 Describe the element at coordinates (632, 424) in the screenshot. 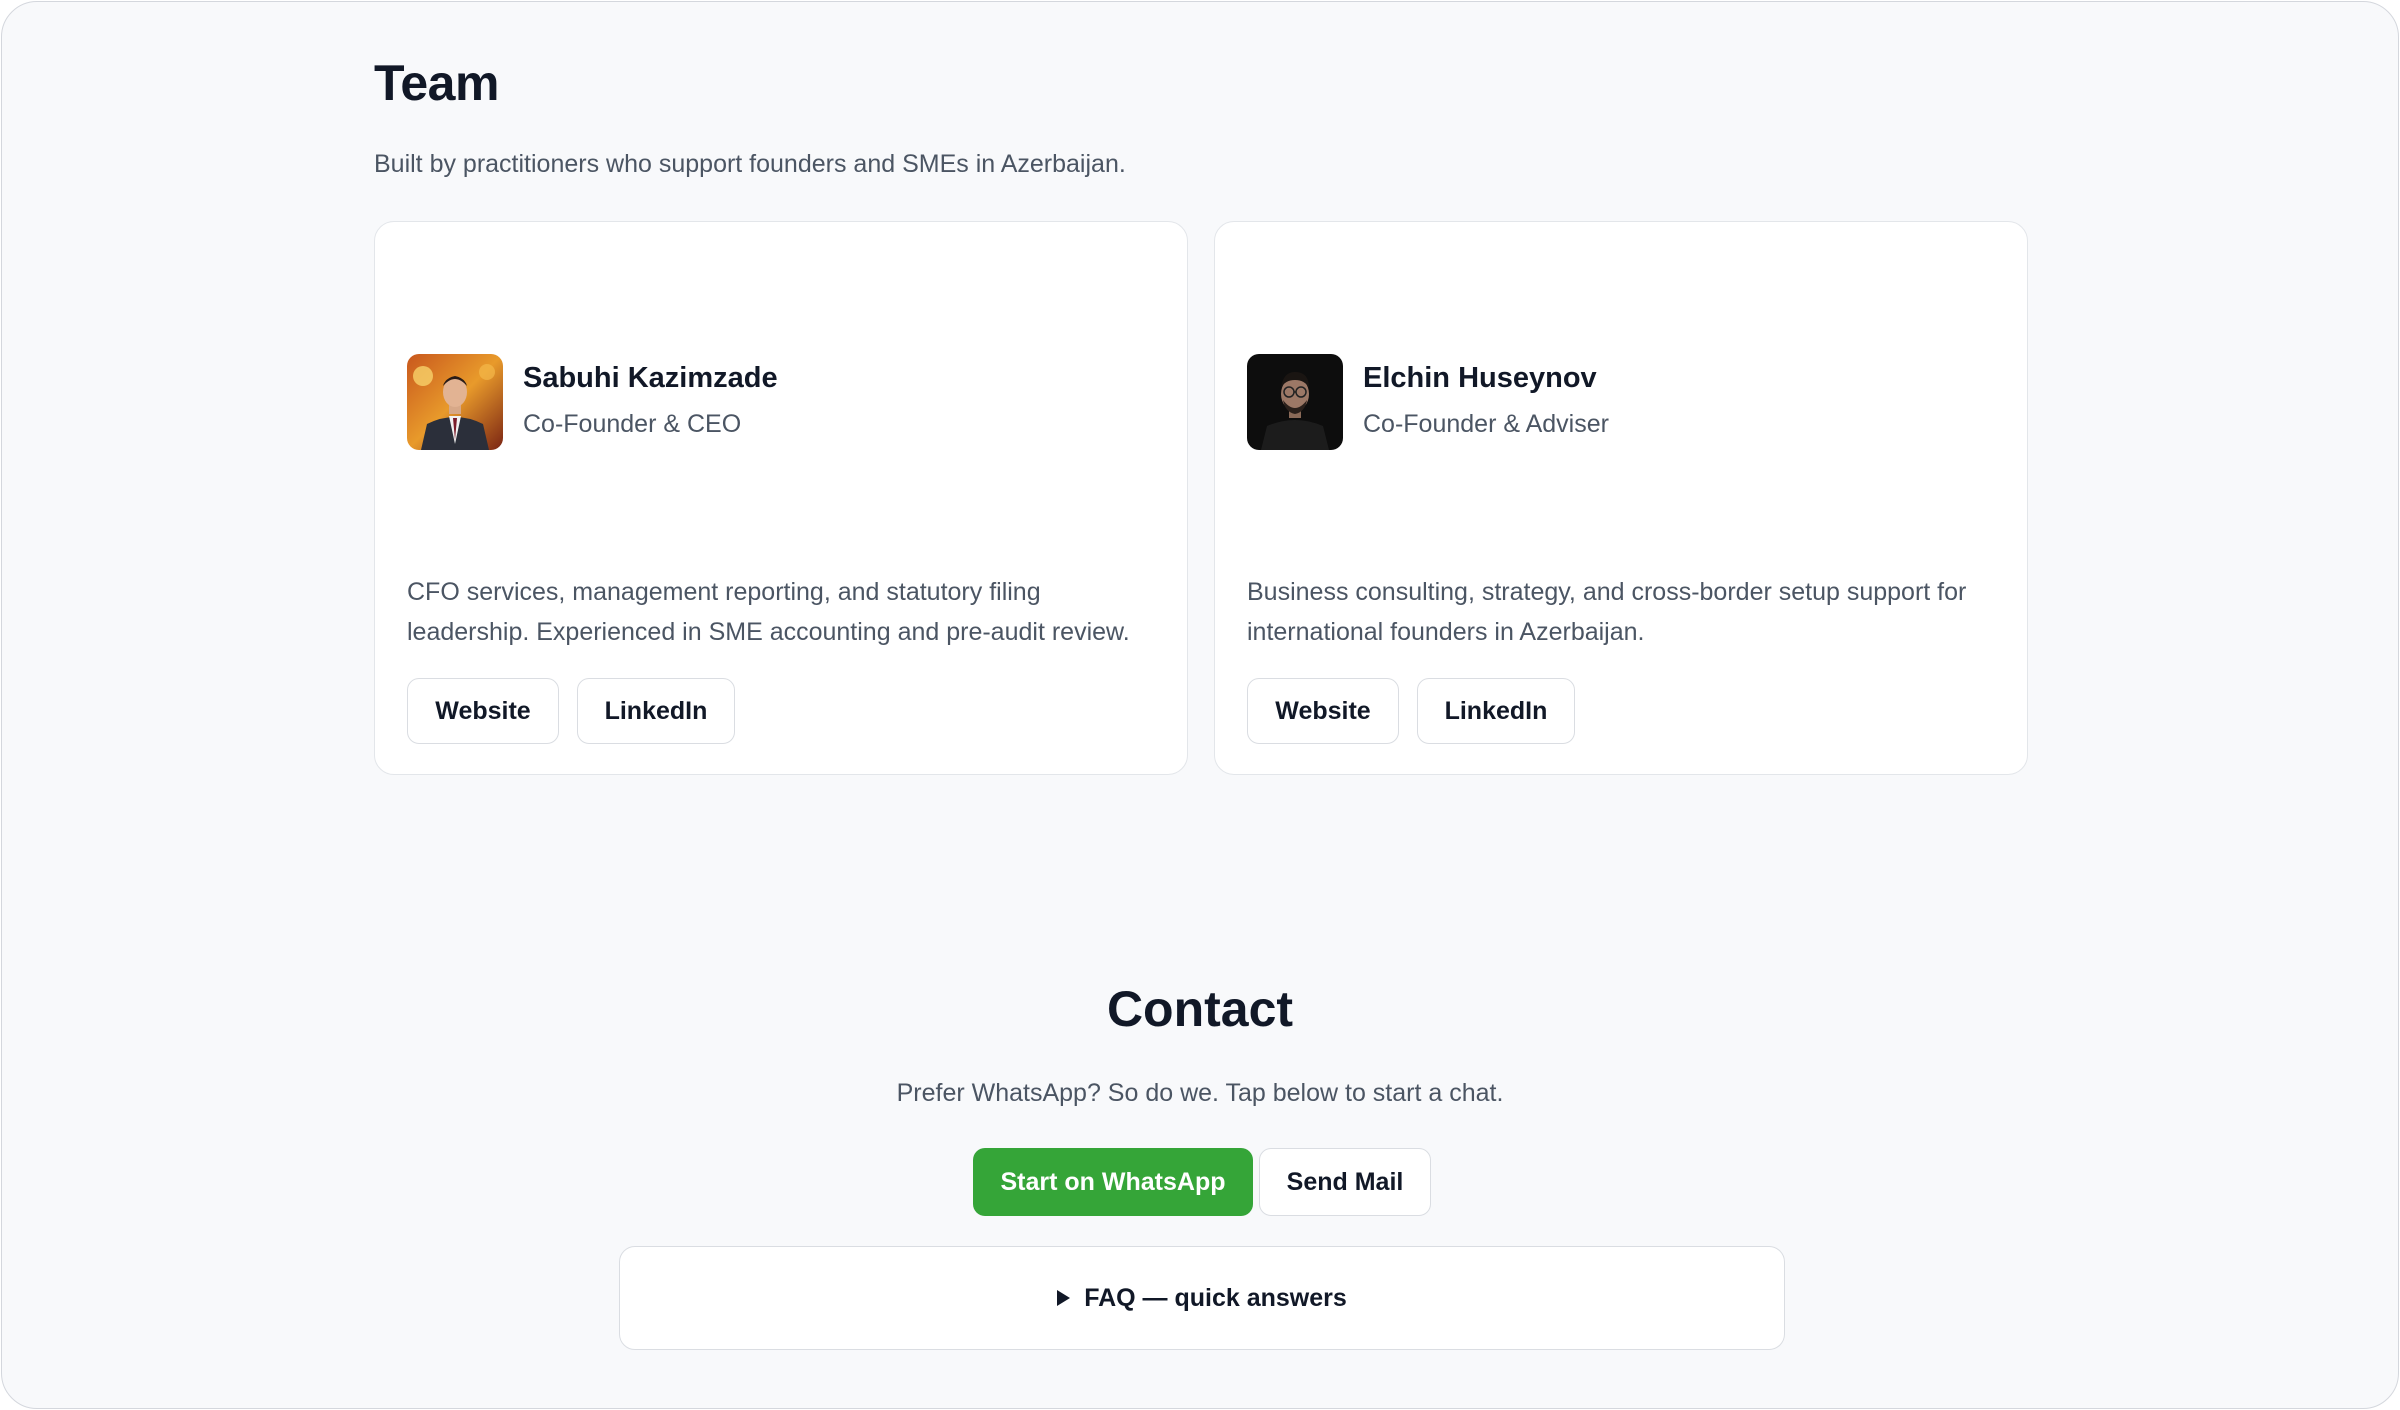

I see `member-role: Co-Founder & CEO` at that location.